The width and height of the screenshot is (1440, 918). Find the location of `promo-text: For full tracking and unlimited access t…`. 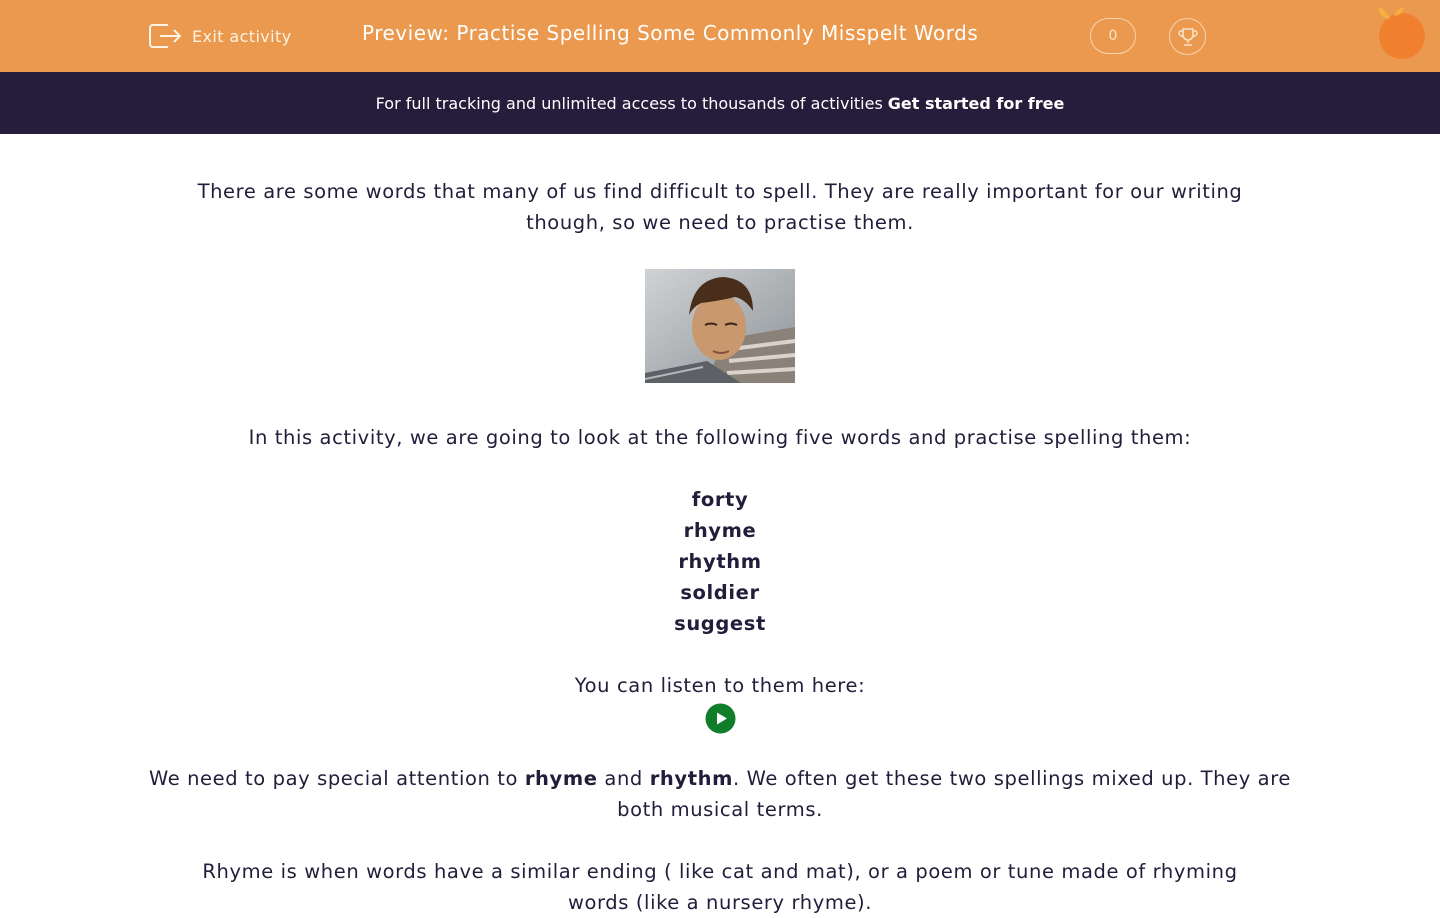

promo-text: For full tracking and unlimited access t… is located at coordinates (629, 103).